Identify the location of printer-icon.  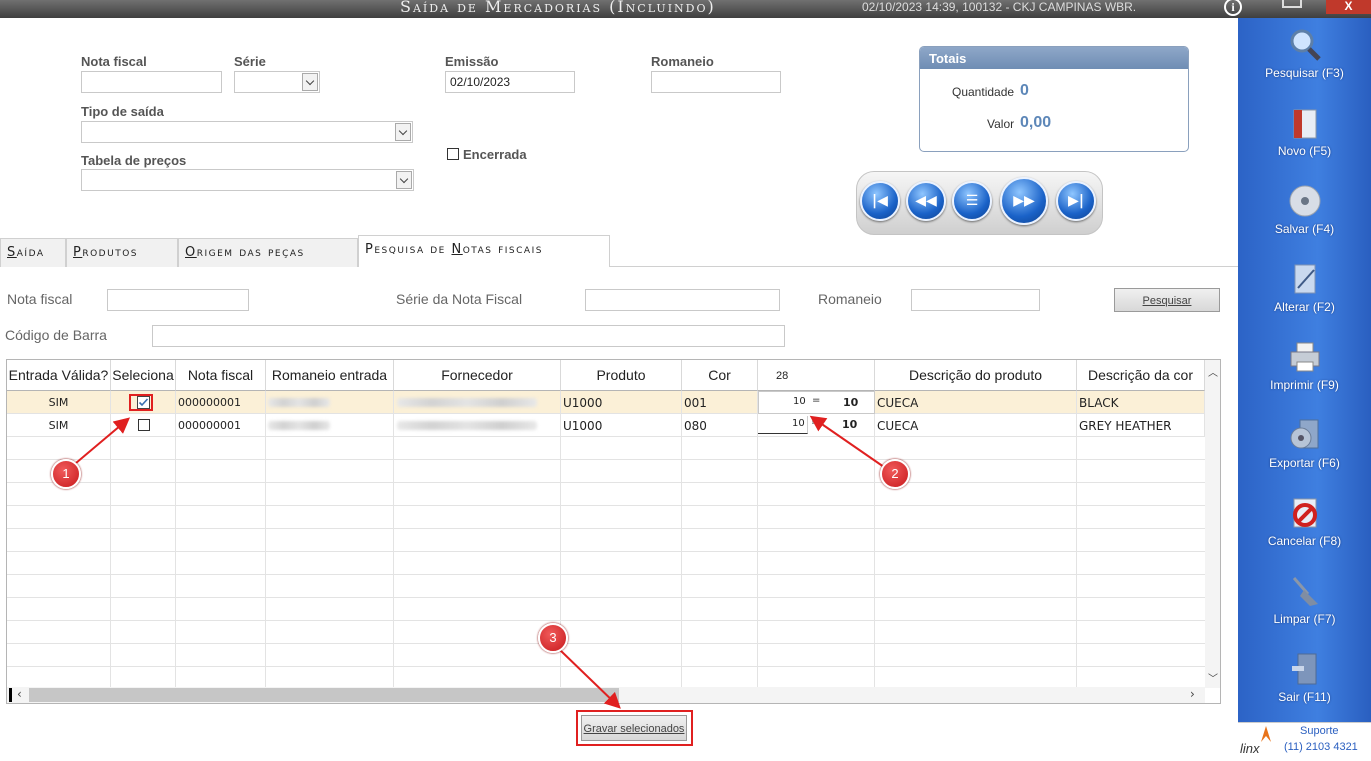
(1305, 357).